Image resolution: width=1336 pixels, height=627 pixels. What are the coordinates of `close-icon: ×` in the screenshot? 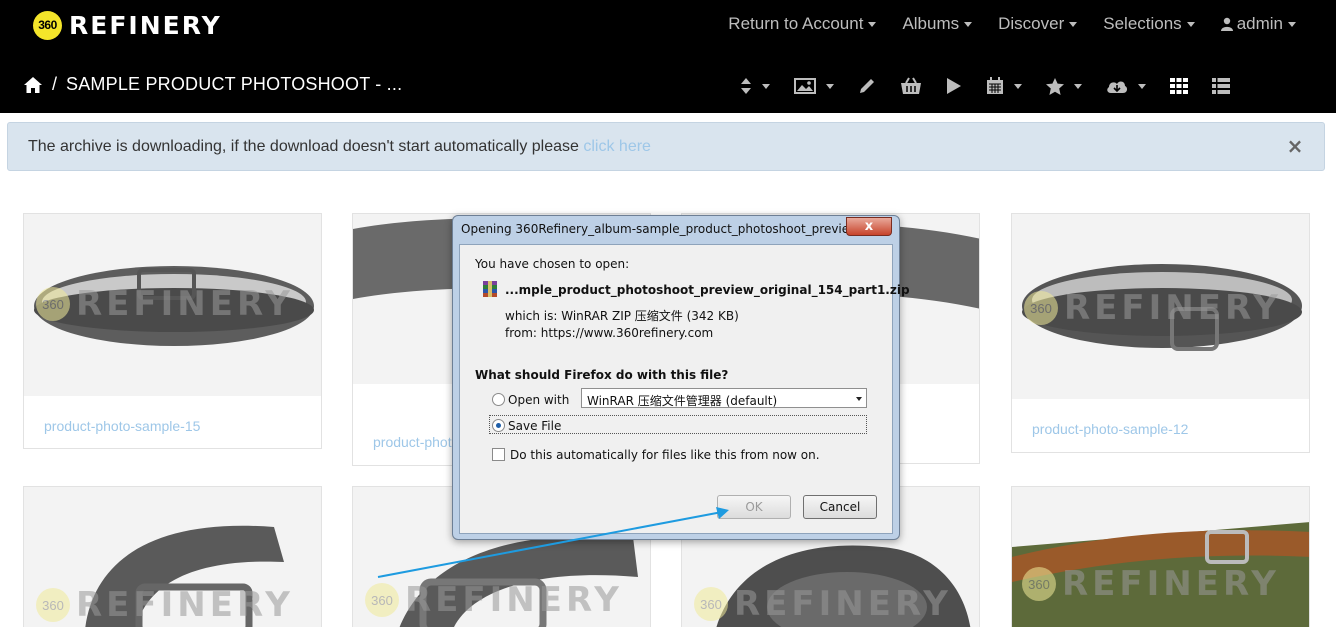 It's located at (1295, 146).